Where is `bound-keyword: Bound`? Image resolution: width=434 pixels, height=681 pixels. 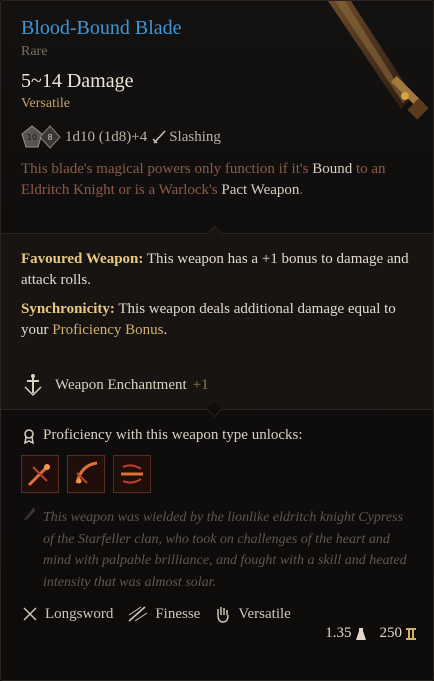 bound-keyword: Bound is located at coordinates (332, 169).